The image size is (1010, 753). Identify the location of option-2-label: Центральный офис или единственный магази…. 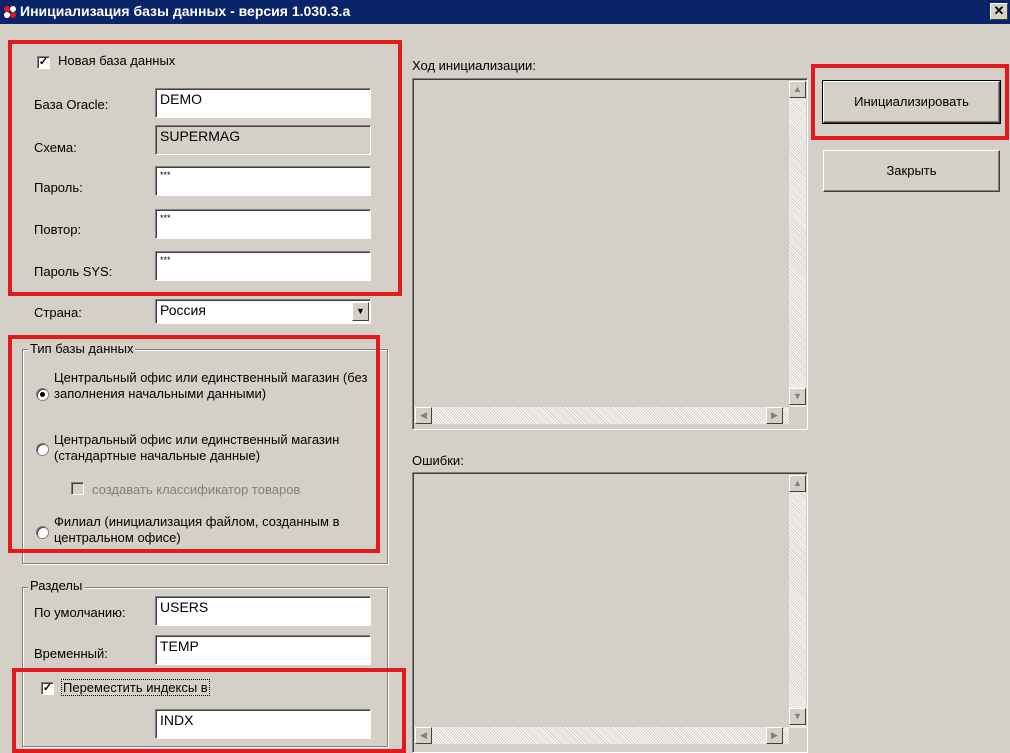
(197, 447).